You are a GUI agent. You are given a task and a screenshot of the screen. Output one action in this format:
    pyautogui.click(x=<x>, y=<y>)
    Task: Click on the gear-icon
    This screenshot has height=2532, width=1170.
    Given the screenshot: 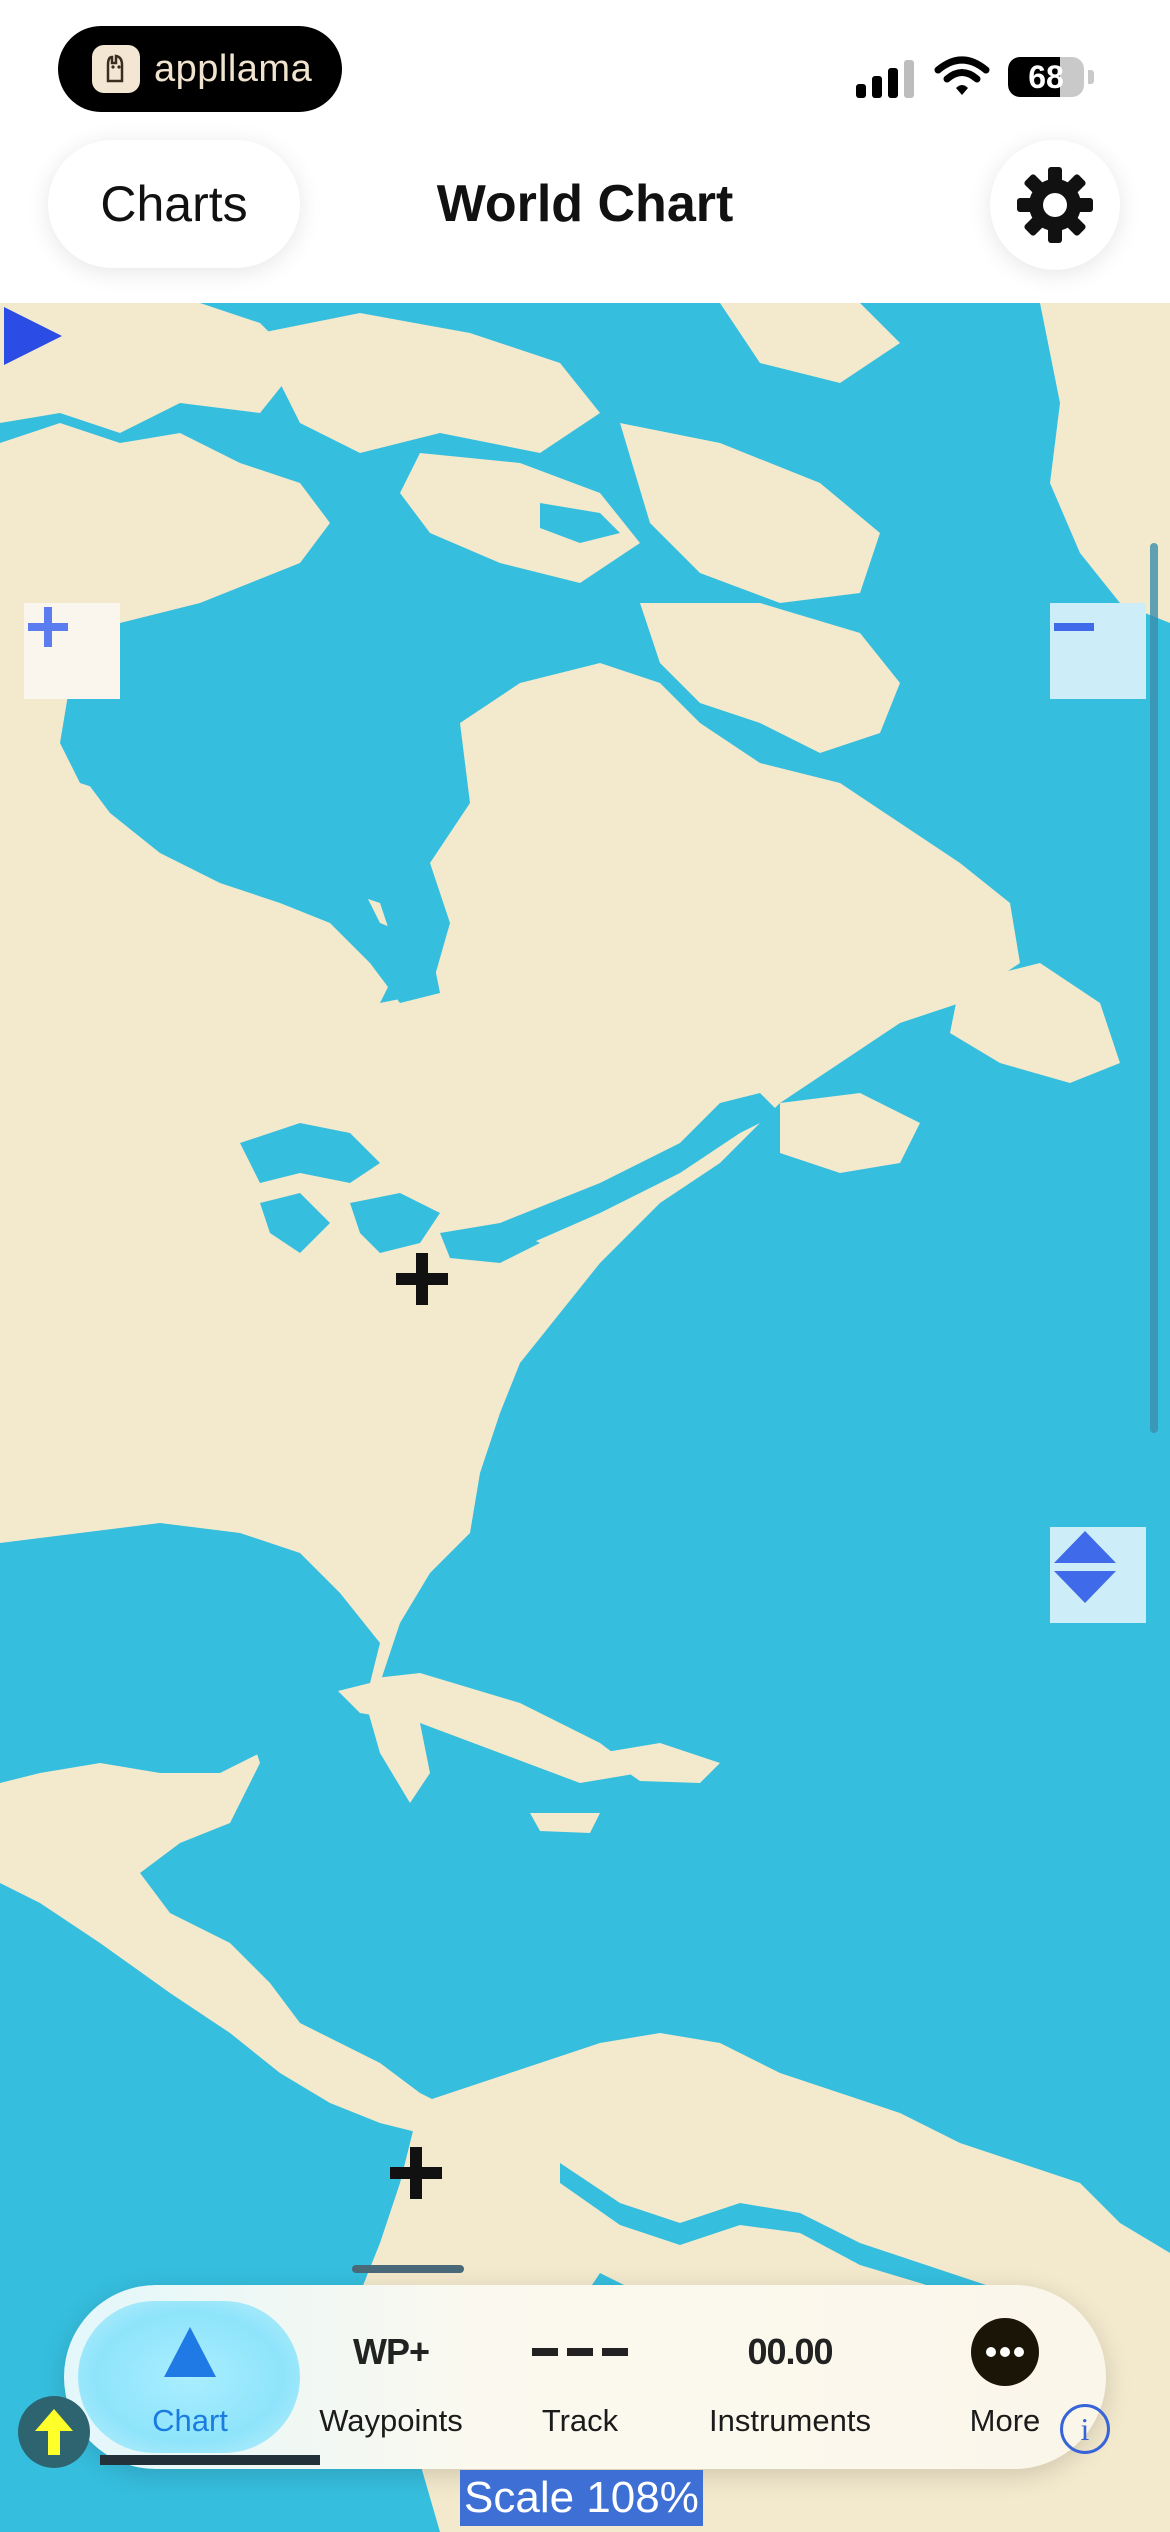 What is the action you would take?
    pyautogui.click(x=1055, y=205)
    